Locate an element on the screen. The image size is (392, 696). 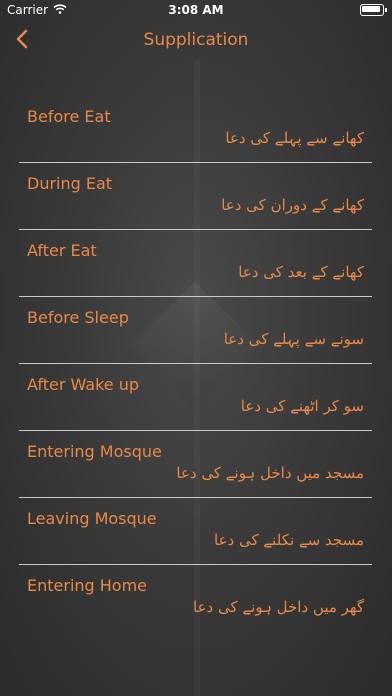
list-item-during-eat: During Eat کھانے کے دوران کی دعا is located at coordinates (195, 196).